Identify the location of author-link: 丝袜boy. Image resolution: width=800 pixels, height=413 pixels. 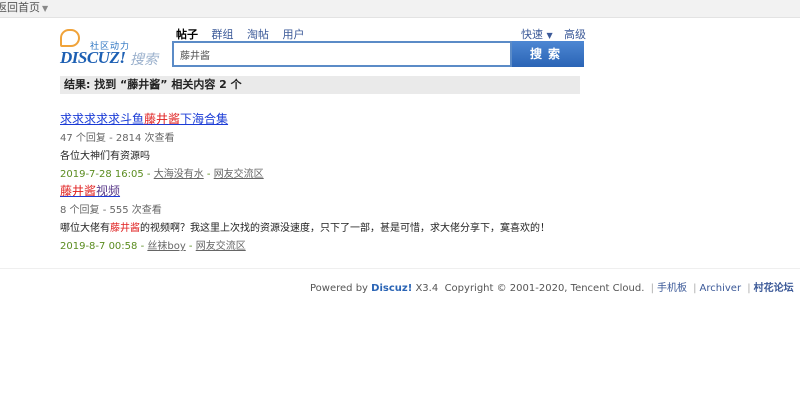
(166, 246).